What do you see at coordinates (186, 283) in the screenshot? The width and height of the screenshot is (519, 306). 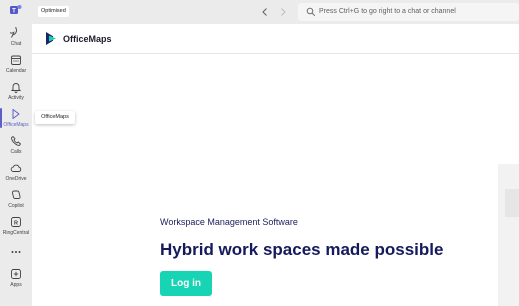 I see `login-button: Log in` at bounding box center [186, 283].